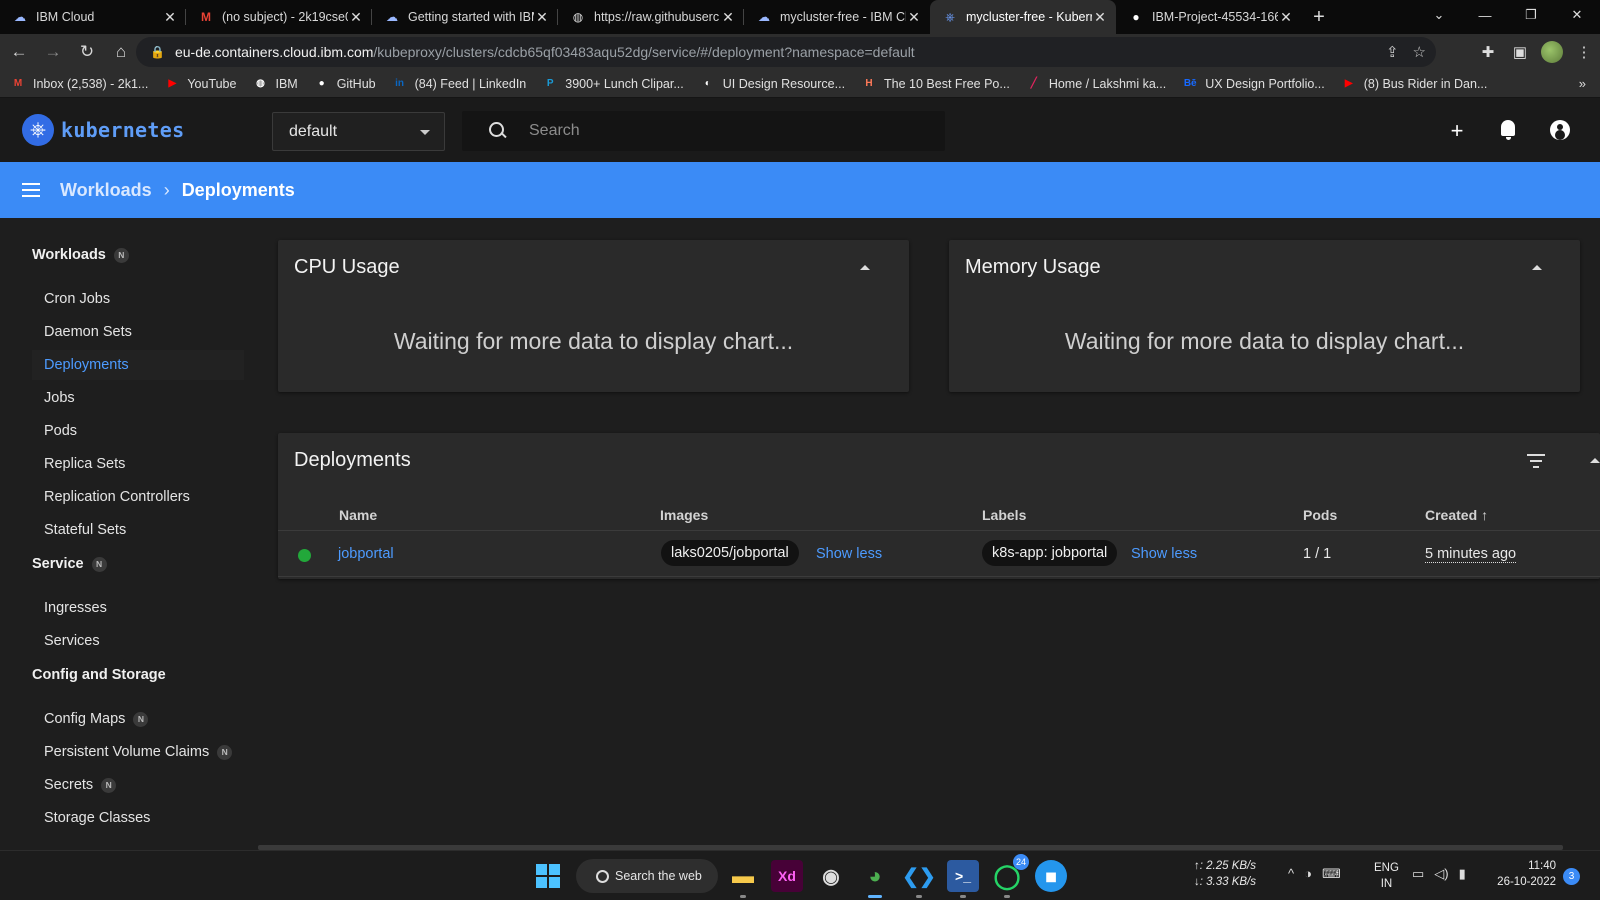 This screenshot has width=1600, height=900. Describe the element at coordinates (1462, 874) in the screenshot. I see `battery-icon: ▮` at that location.